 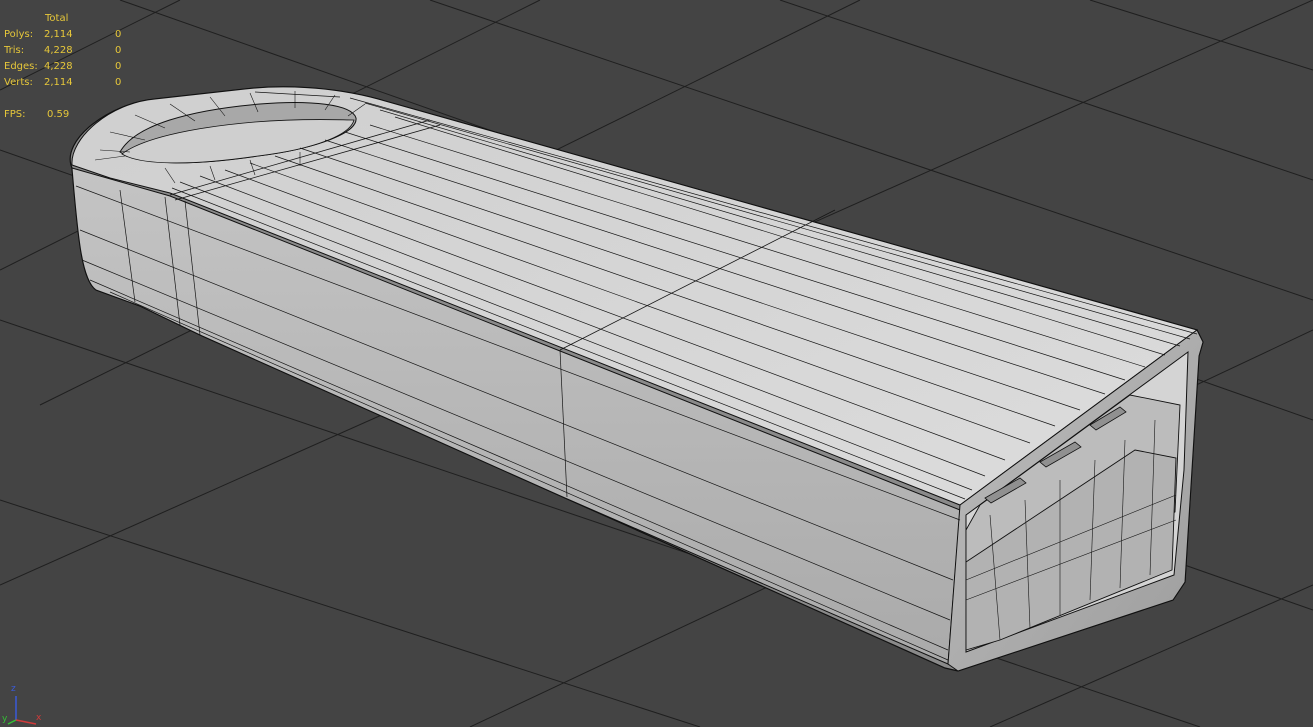 I want to click on x-axis-line, so click(x=26, y=722).